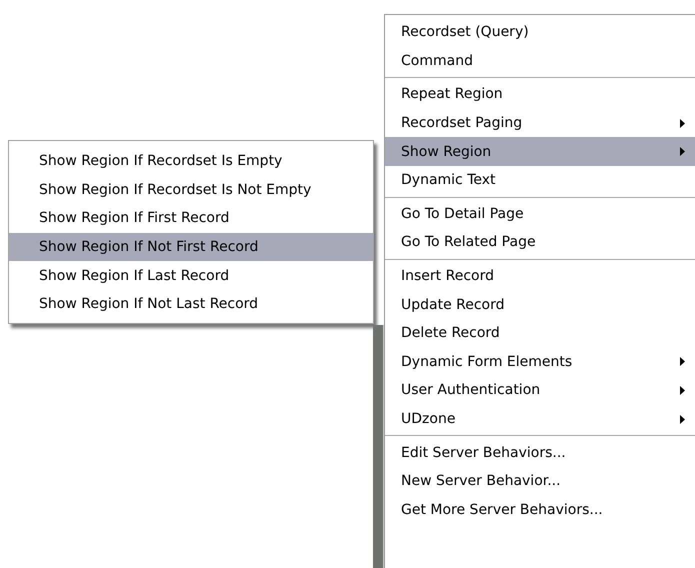 The width and height of the screenshot is (695, 568). What do you see at coordinates (191, 275) in the screenshot?
I see `submenu-item: Show Region If Last Record` at bounding box center [191, 275].